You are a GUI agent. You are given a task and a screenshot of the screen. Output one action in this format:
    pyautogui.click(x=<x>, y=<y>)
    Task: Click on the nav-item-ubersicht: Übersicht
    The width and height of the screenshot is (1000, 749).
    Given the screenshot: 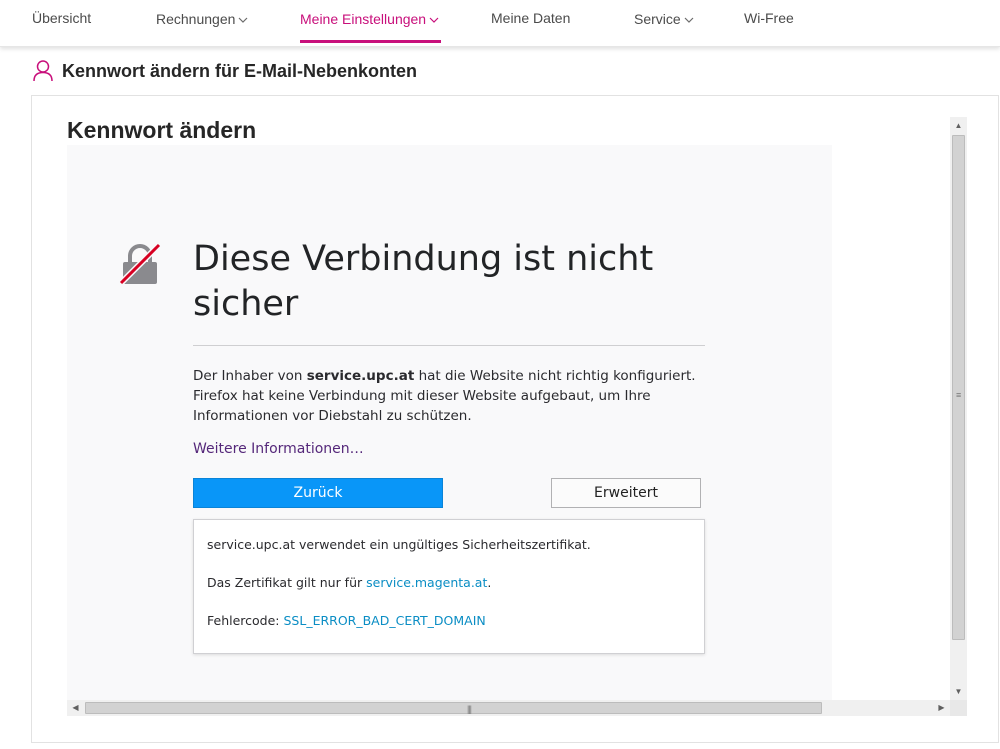 What is the action you would take?
    pyautogui.click(x=61, y=21)
    